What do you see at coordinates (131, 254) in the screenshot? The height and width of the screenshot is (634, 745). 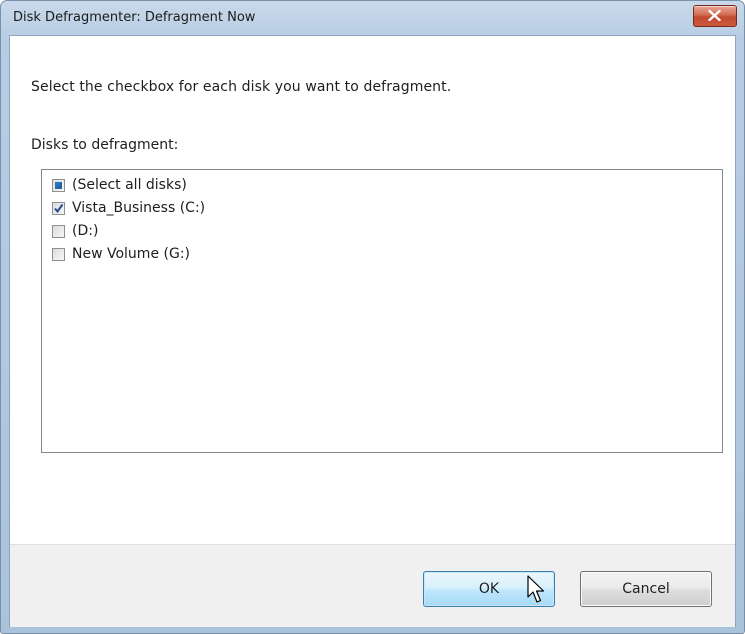 I see `disk-item-label: New Volume (G:)` at bounding box center [131, 254].